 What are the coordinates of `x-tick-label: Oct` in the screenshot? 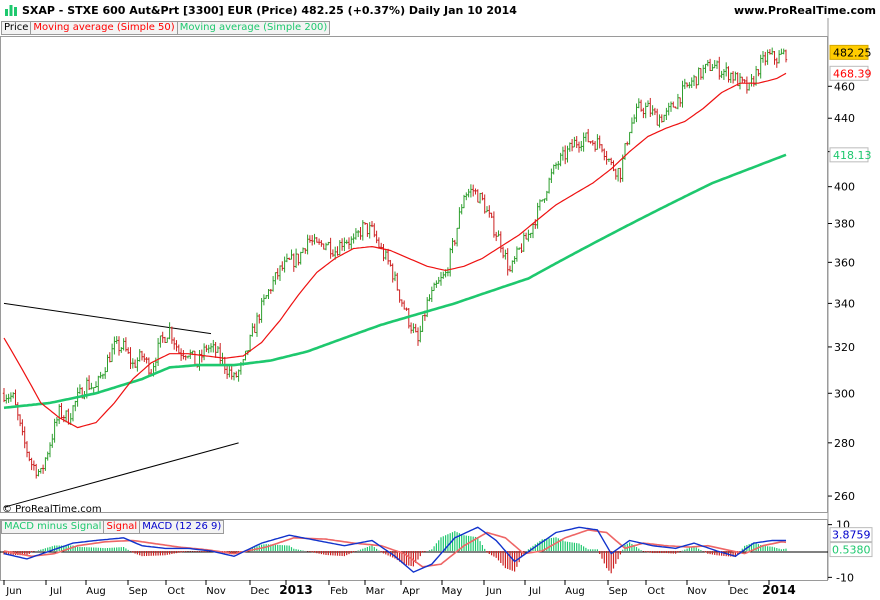 It's located at (175, 591).